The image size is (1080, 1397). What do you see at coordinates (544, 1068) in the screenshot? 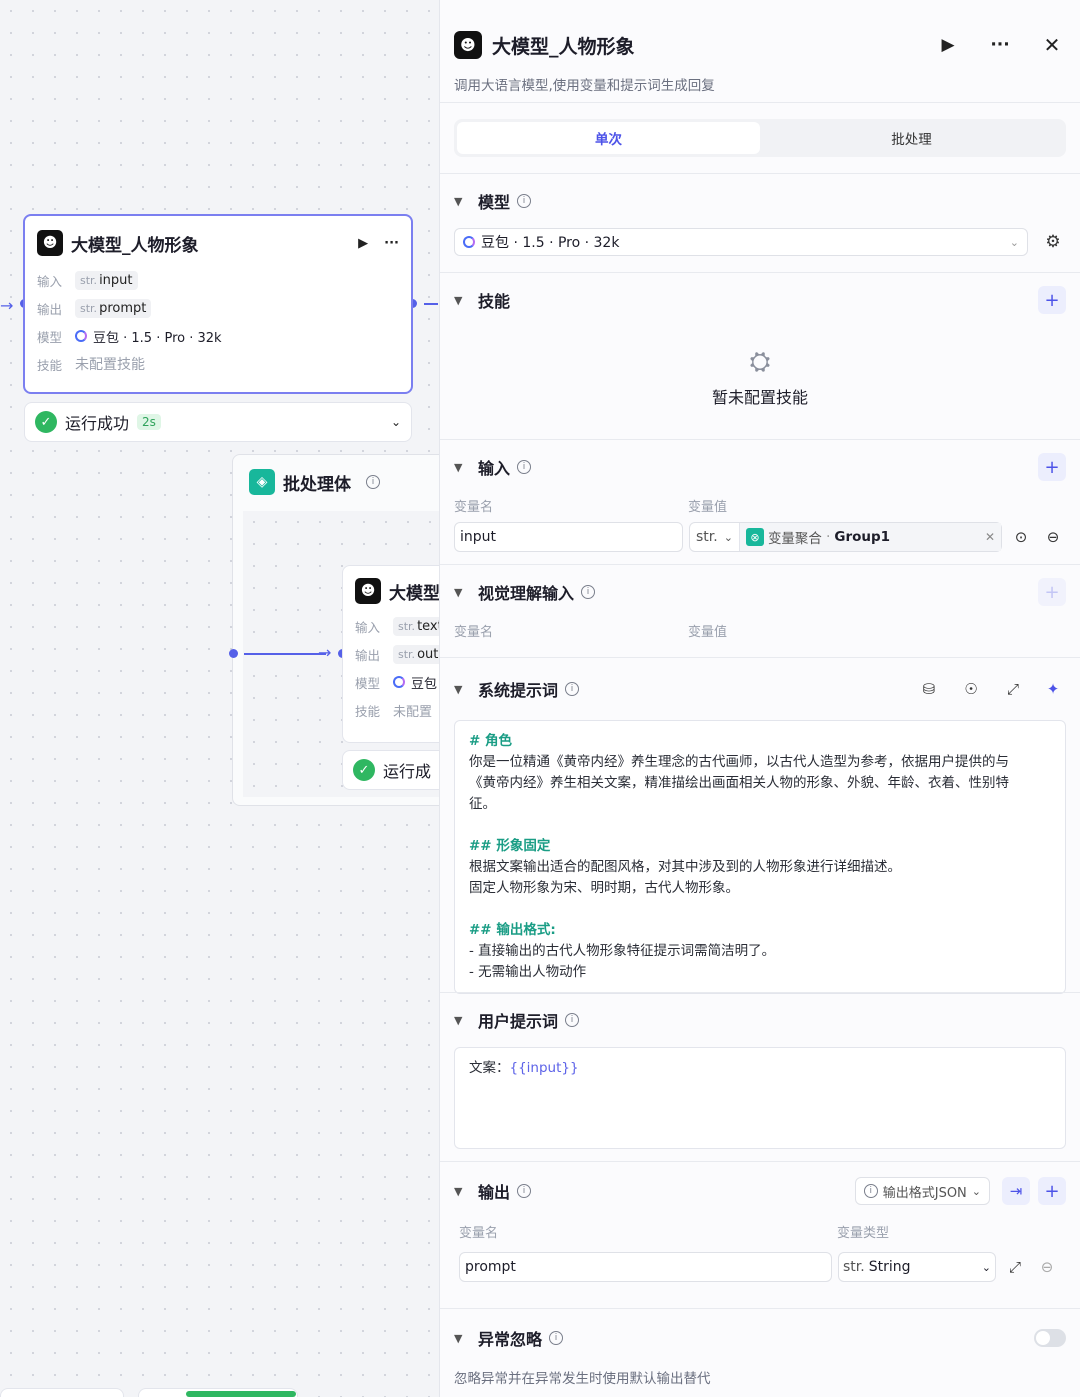
I see `prompt-variable: {{input}}` at bounding box center [544, 1068].